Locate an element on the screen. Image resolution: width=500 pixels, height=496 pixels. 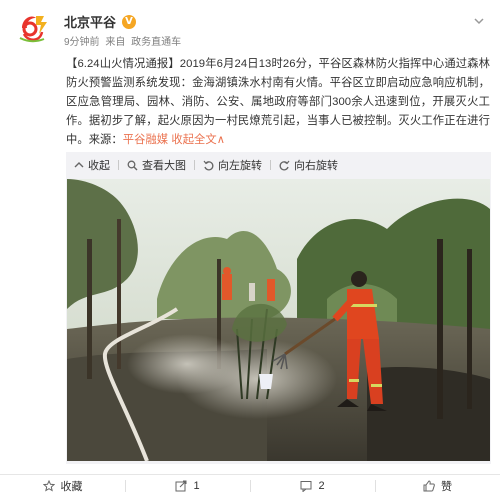
repost-count: 1 is located at coordinates (196, 485).